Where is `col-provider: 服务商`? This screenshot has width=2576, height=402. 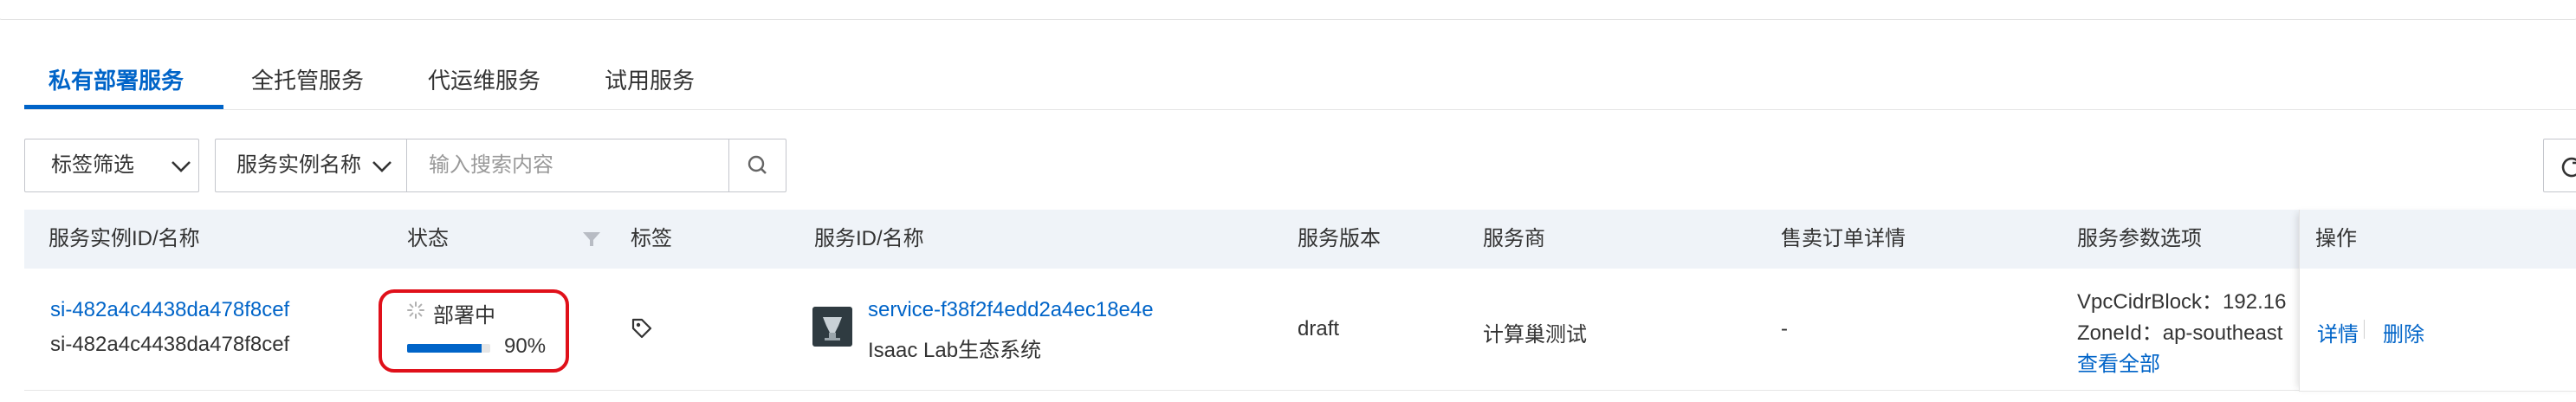
col-provider: 服务商 is located at coordinates (1514, 239).